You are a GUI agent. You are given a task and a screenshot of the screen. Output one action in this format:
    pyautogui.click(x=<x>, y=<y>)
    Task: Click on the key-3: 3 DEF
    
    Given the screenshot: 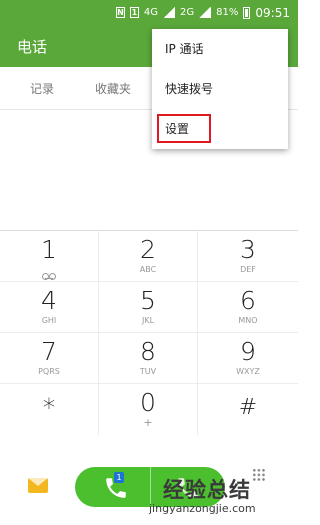 What is the action you would take?
    pyautogui.click(x=248, y=256)
    